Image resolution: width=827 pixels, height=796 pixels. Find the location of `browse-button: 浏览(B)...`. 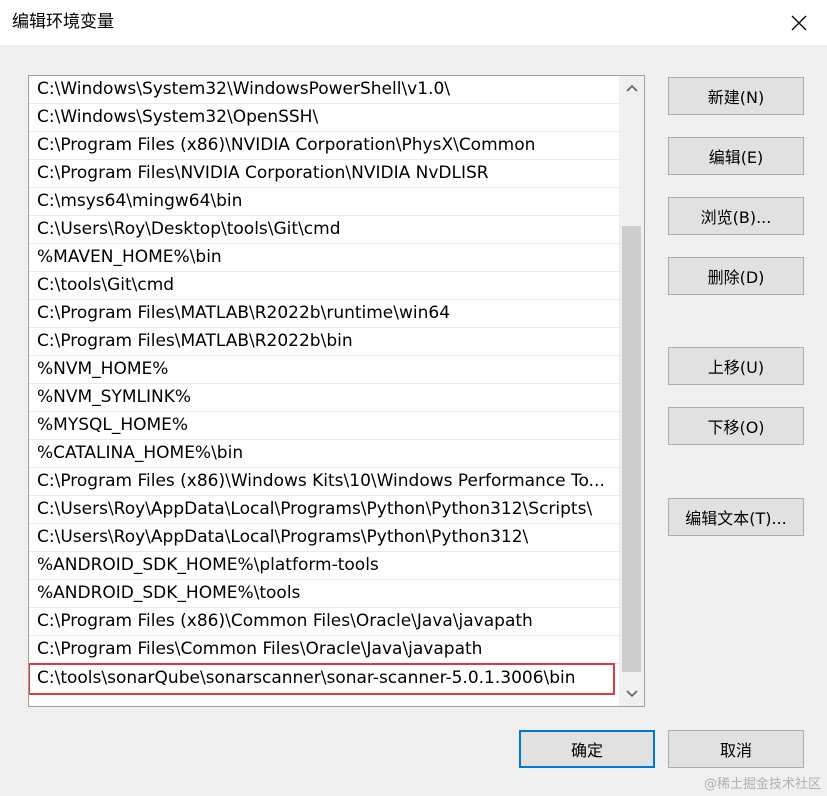

browse-button: 浏览(B)... is located at coordinates (736, 216).